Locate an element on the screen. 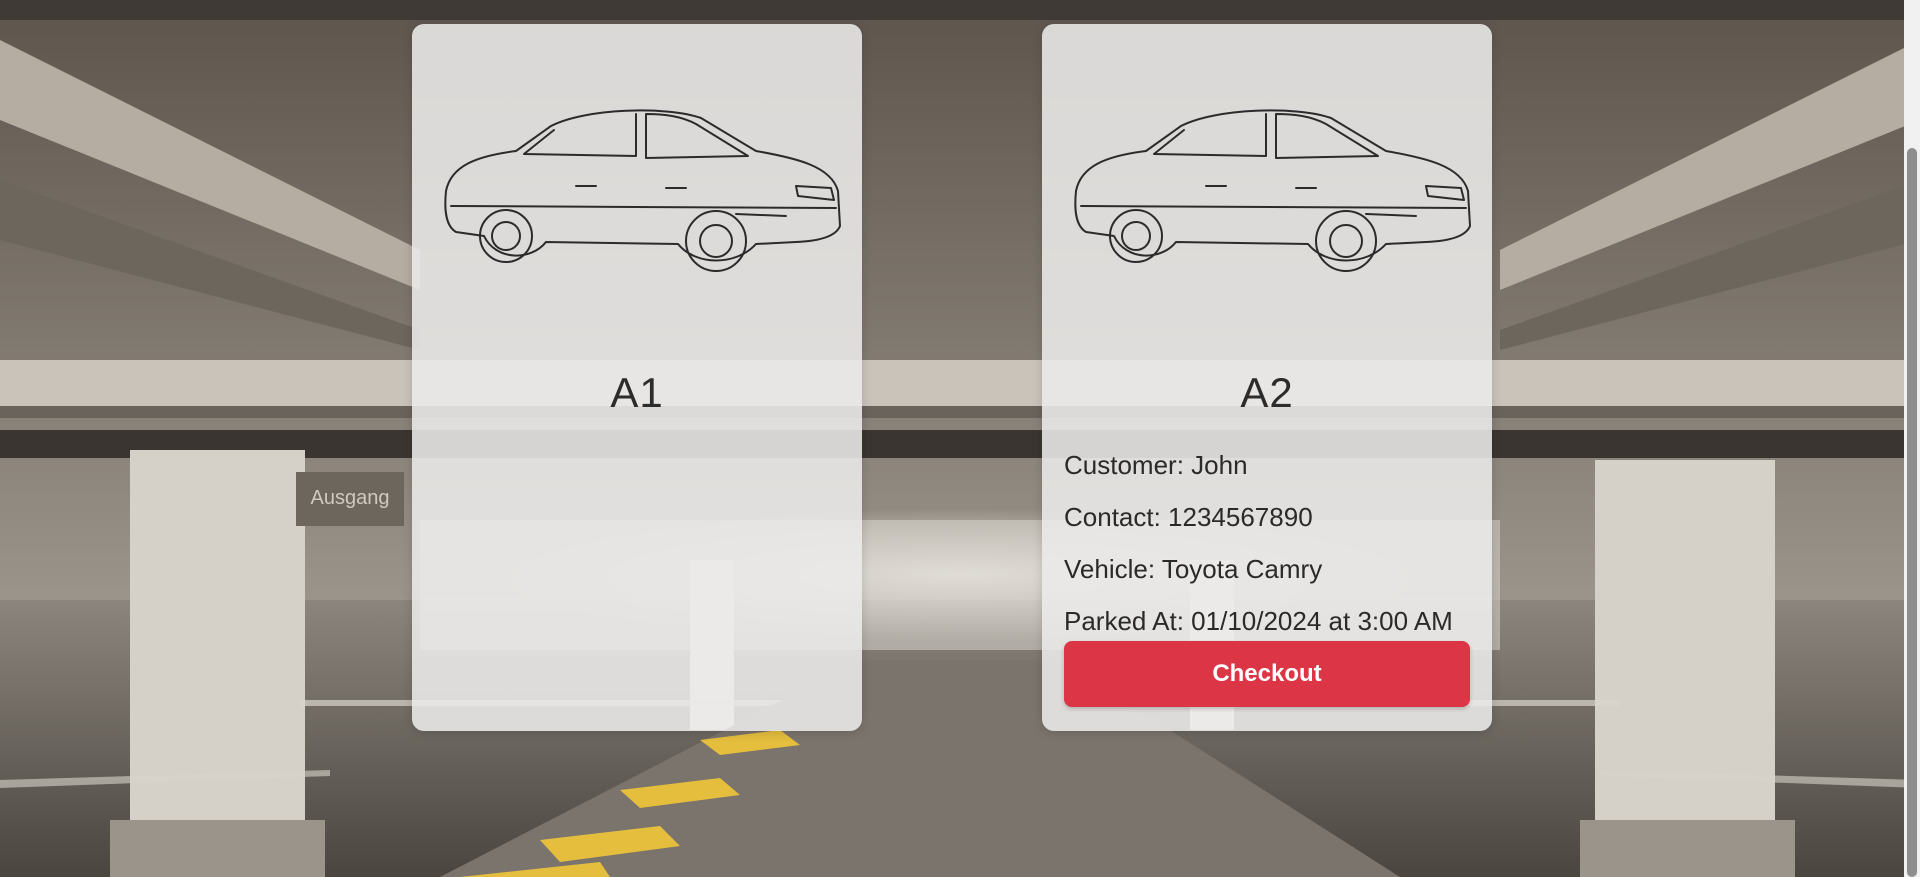 The width and height of the screenshot is (1920, 877). scrollbar-thumb is located at coordinates (1912, 512).